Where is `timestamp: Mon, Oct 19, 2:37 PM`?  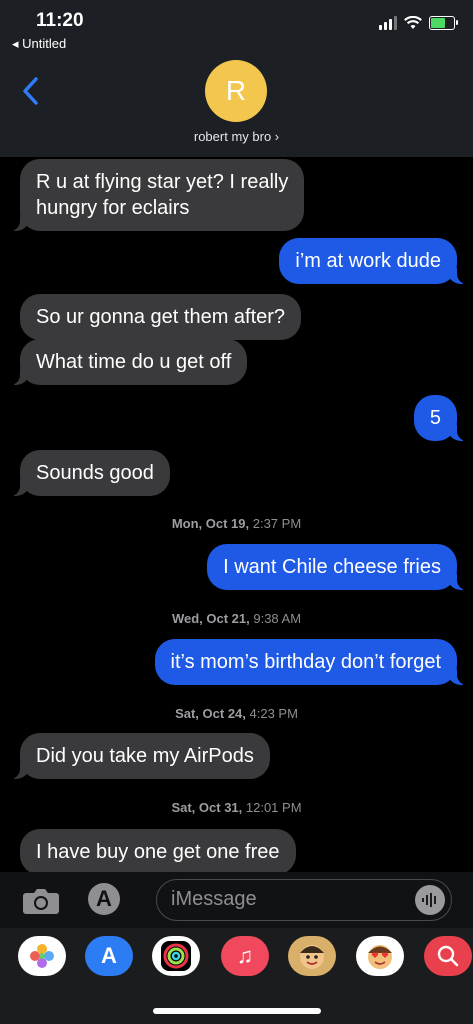 timestamp: Mon, Oct 19, 2:37 PM is located at coordinates (236, 523).